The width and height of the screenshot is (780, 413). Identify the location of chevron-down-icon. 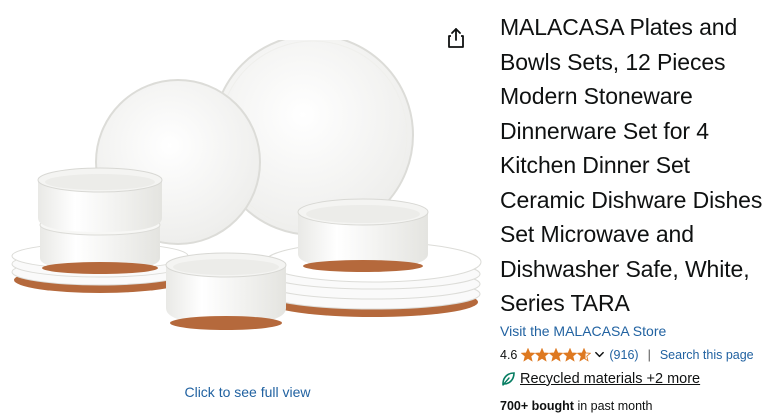
(599, 354).